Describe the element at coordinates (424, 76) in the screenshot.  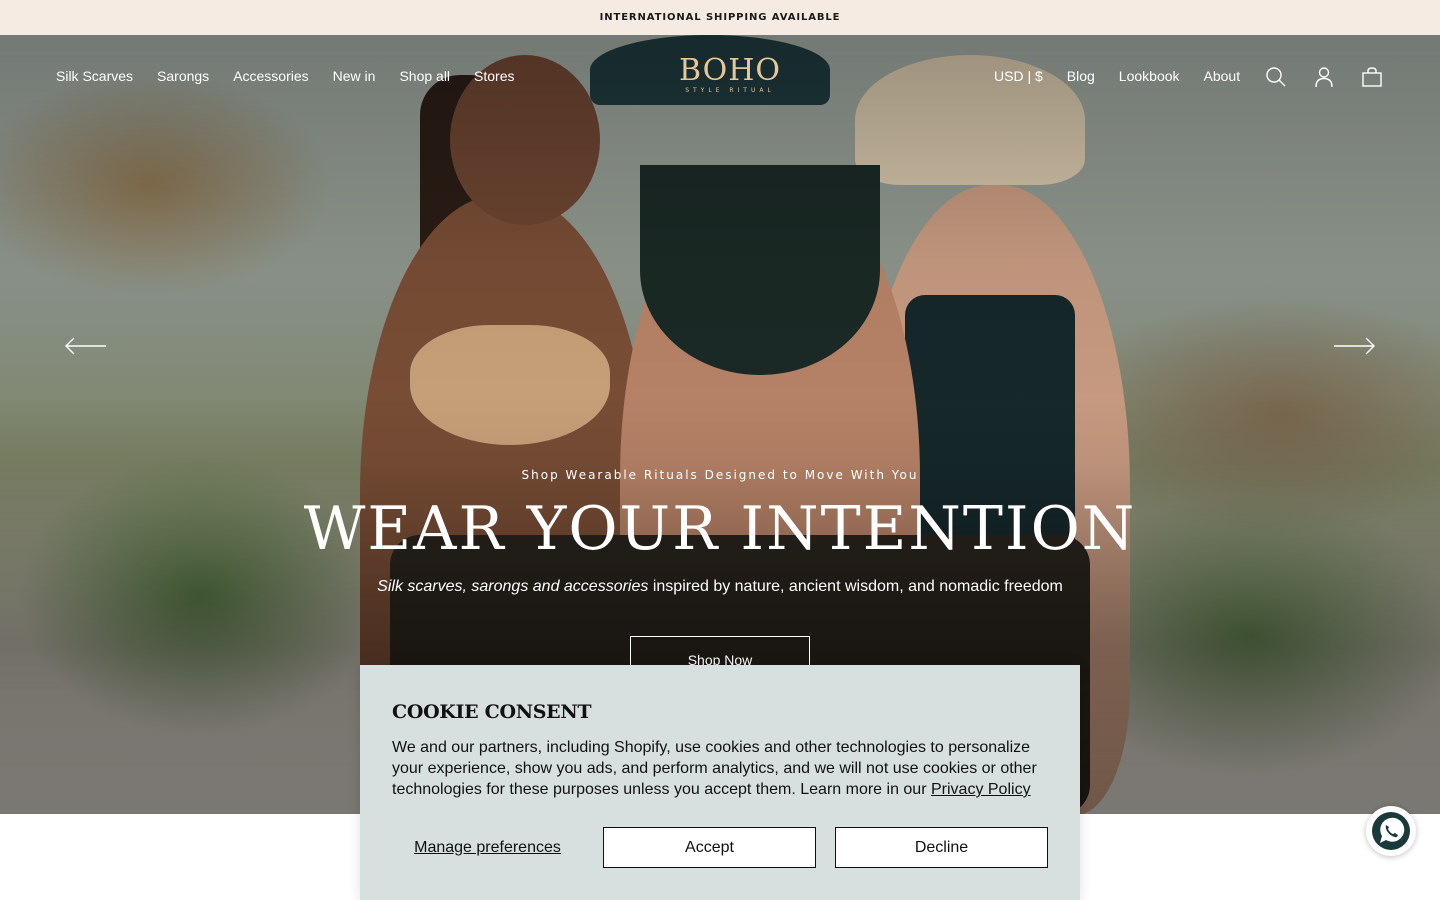
I see `nav-shop-all: Shop all` at that location.